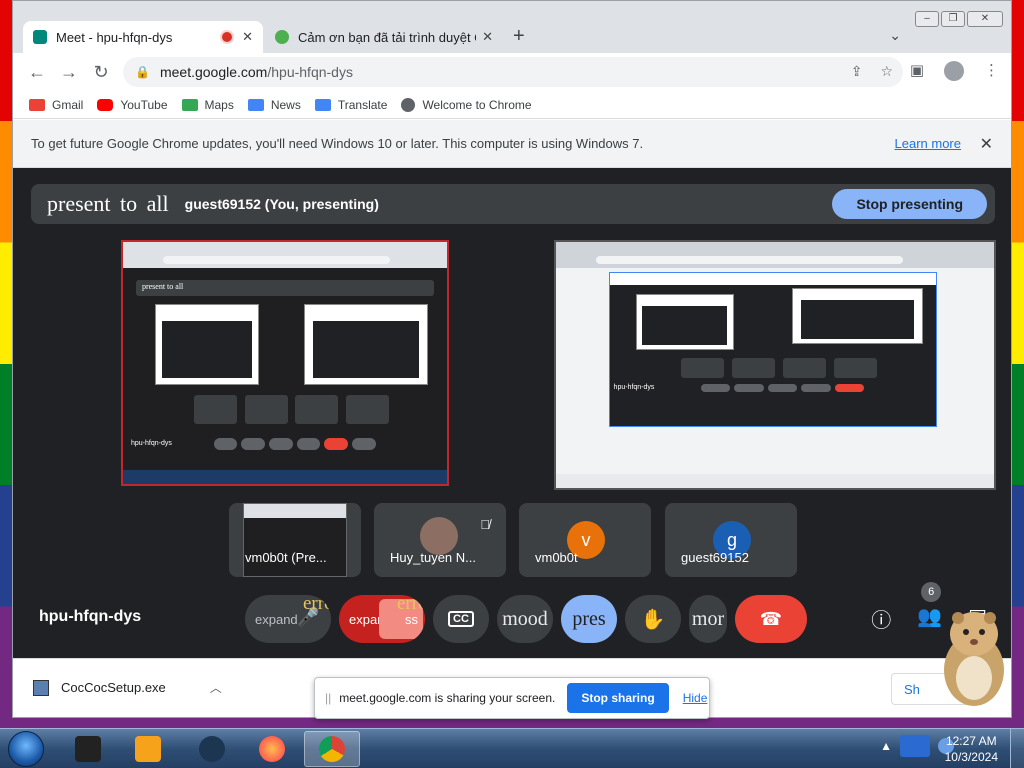 This screenshot has width=1024, height=768. What do you see at coordinates (40, 37) in the screenshot?
I see `meet-favicon-icon` at bounding box center [40, 37].